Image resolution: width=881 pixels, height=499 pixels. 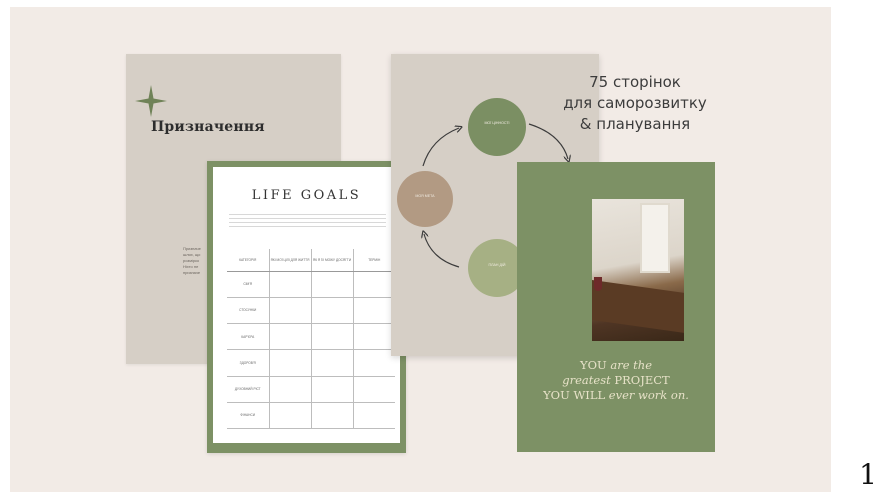 I want to click on table-row: КАР'ЄРА, so click(x=311, y=337).